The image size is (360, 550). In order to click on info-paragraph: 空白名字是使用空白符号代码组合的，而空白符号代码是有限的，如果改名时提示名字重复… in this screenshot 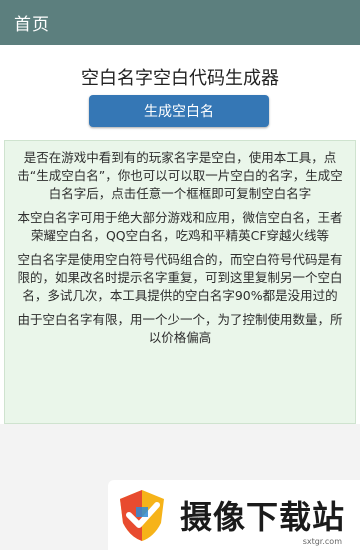, I will do `click(180, 277)`.